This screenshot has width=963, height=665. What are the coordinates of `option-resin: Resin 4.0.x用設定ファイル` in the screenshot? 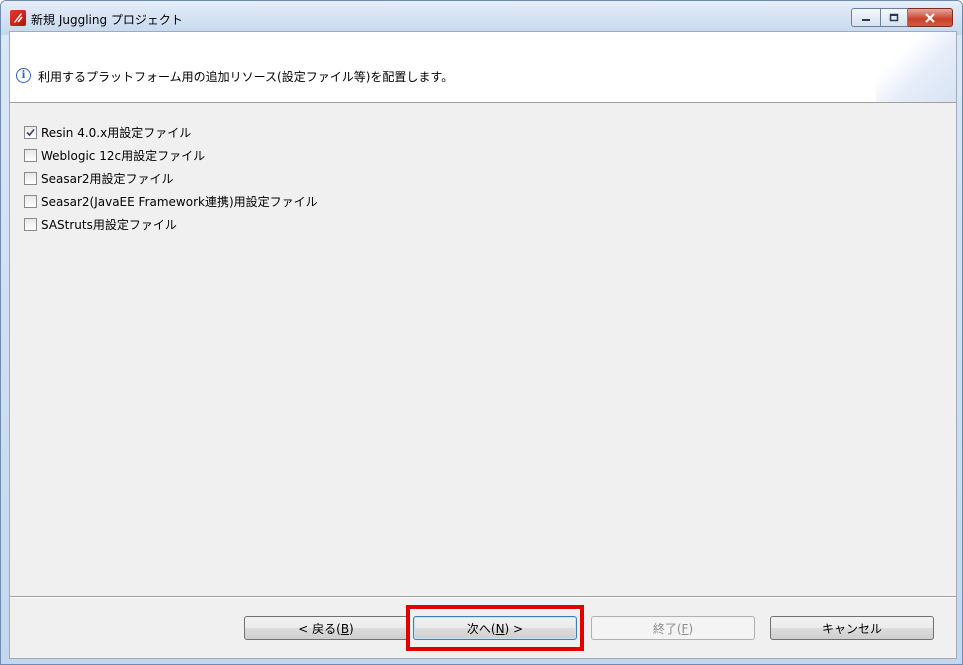 It's located at (171, 132).